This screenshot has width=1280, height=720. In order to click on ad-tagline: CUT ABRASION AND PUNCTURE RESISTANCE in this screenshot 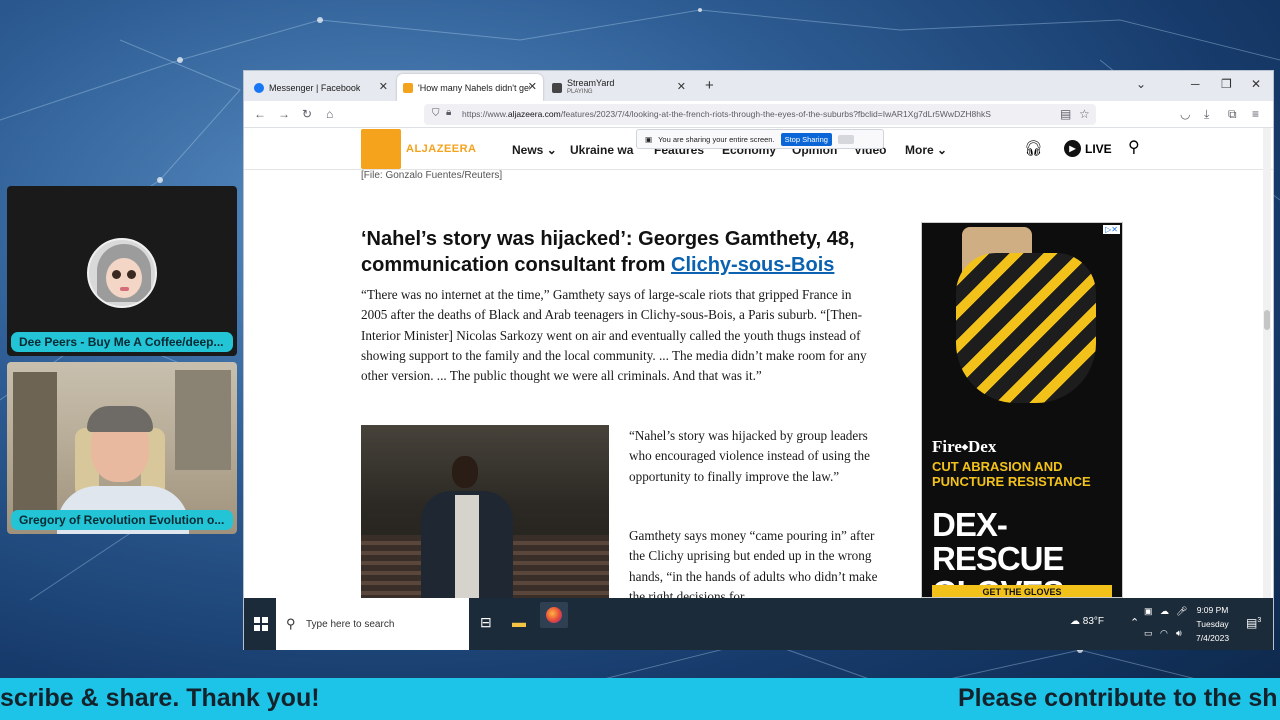, I will do `click(1011, 474)`.